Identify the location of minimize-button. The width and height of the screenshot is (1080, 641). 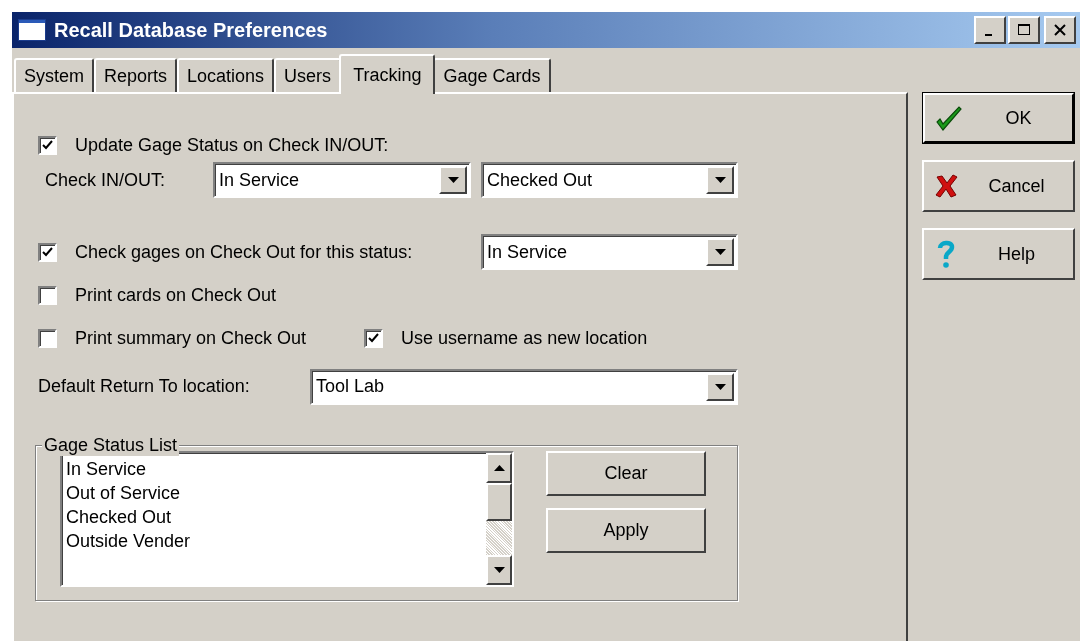
(990, 30).